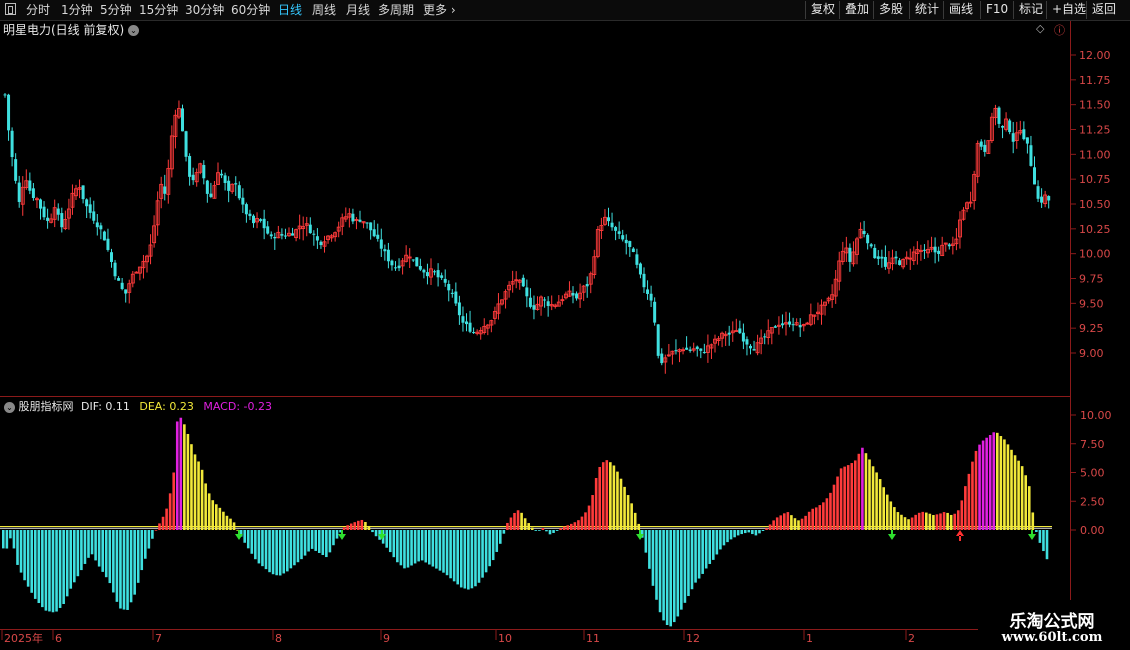 This screenshot has width=1130, height=650. What do you see at coordinates (290, 10) in the screenshot?
I see `tab-daily: 日线` at bounding box center [290, 10].